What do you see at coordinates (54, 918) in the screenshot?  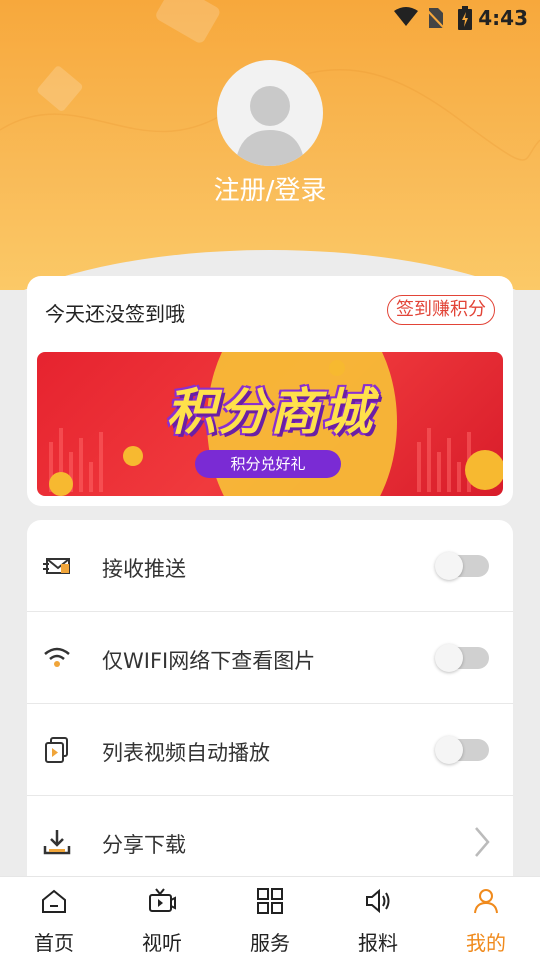 I see `tab-home: 首页` at bounding box center [54, 918].